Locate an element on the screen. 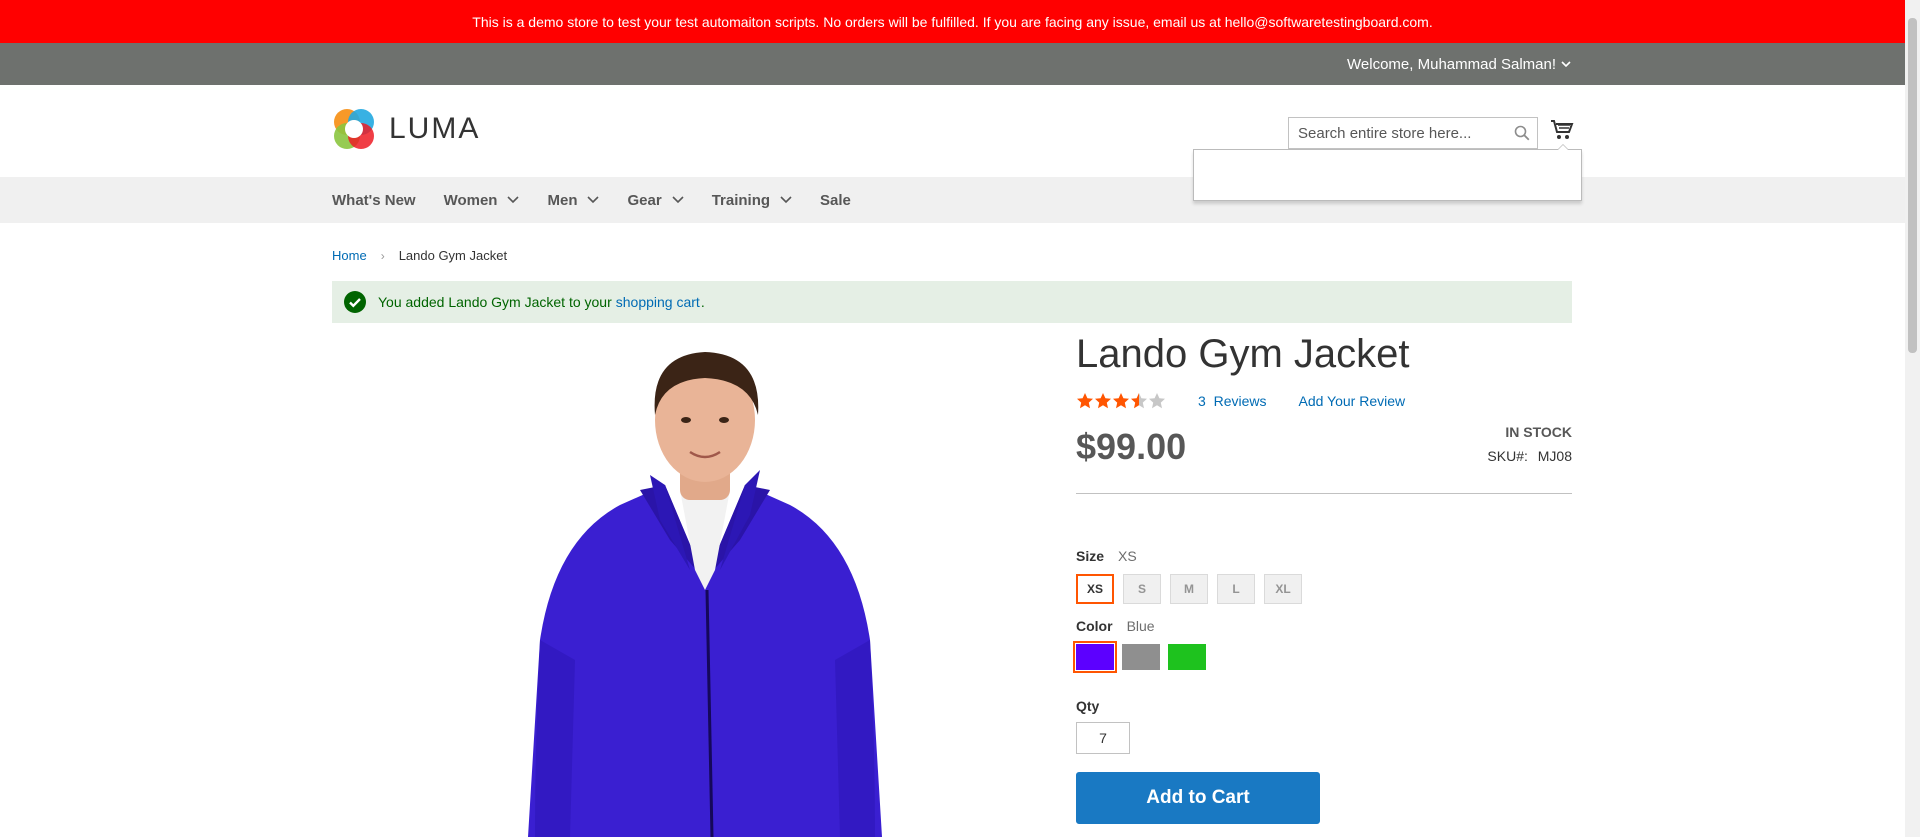 Image resolution: width=1920 pixels, height=837 pixels. sku-value: MJ08 is located at coordinates (1554, 456).